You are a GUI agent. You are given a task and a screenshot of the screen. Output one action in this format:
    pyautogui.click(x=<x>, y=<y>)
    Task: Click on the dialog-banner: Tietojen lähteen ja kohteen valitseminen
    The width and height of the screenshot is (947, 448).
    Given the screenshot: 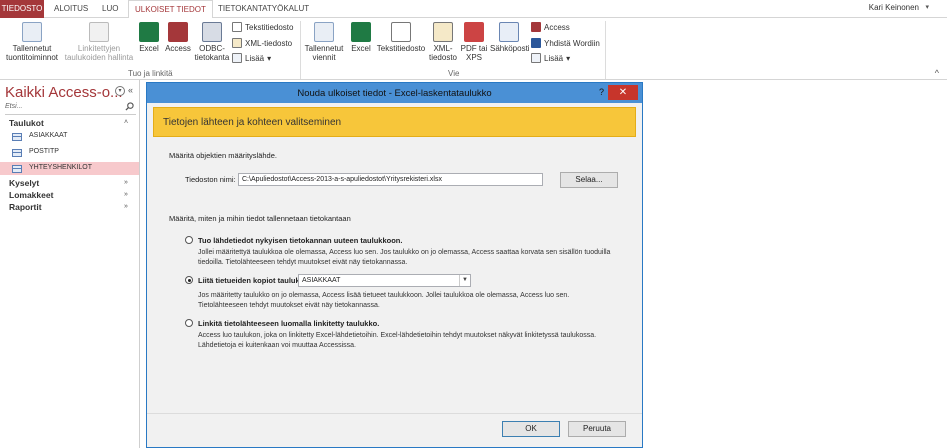 What is the action you would take?
    pyautogui.click(x=394, y=122)
    